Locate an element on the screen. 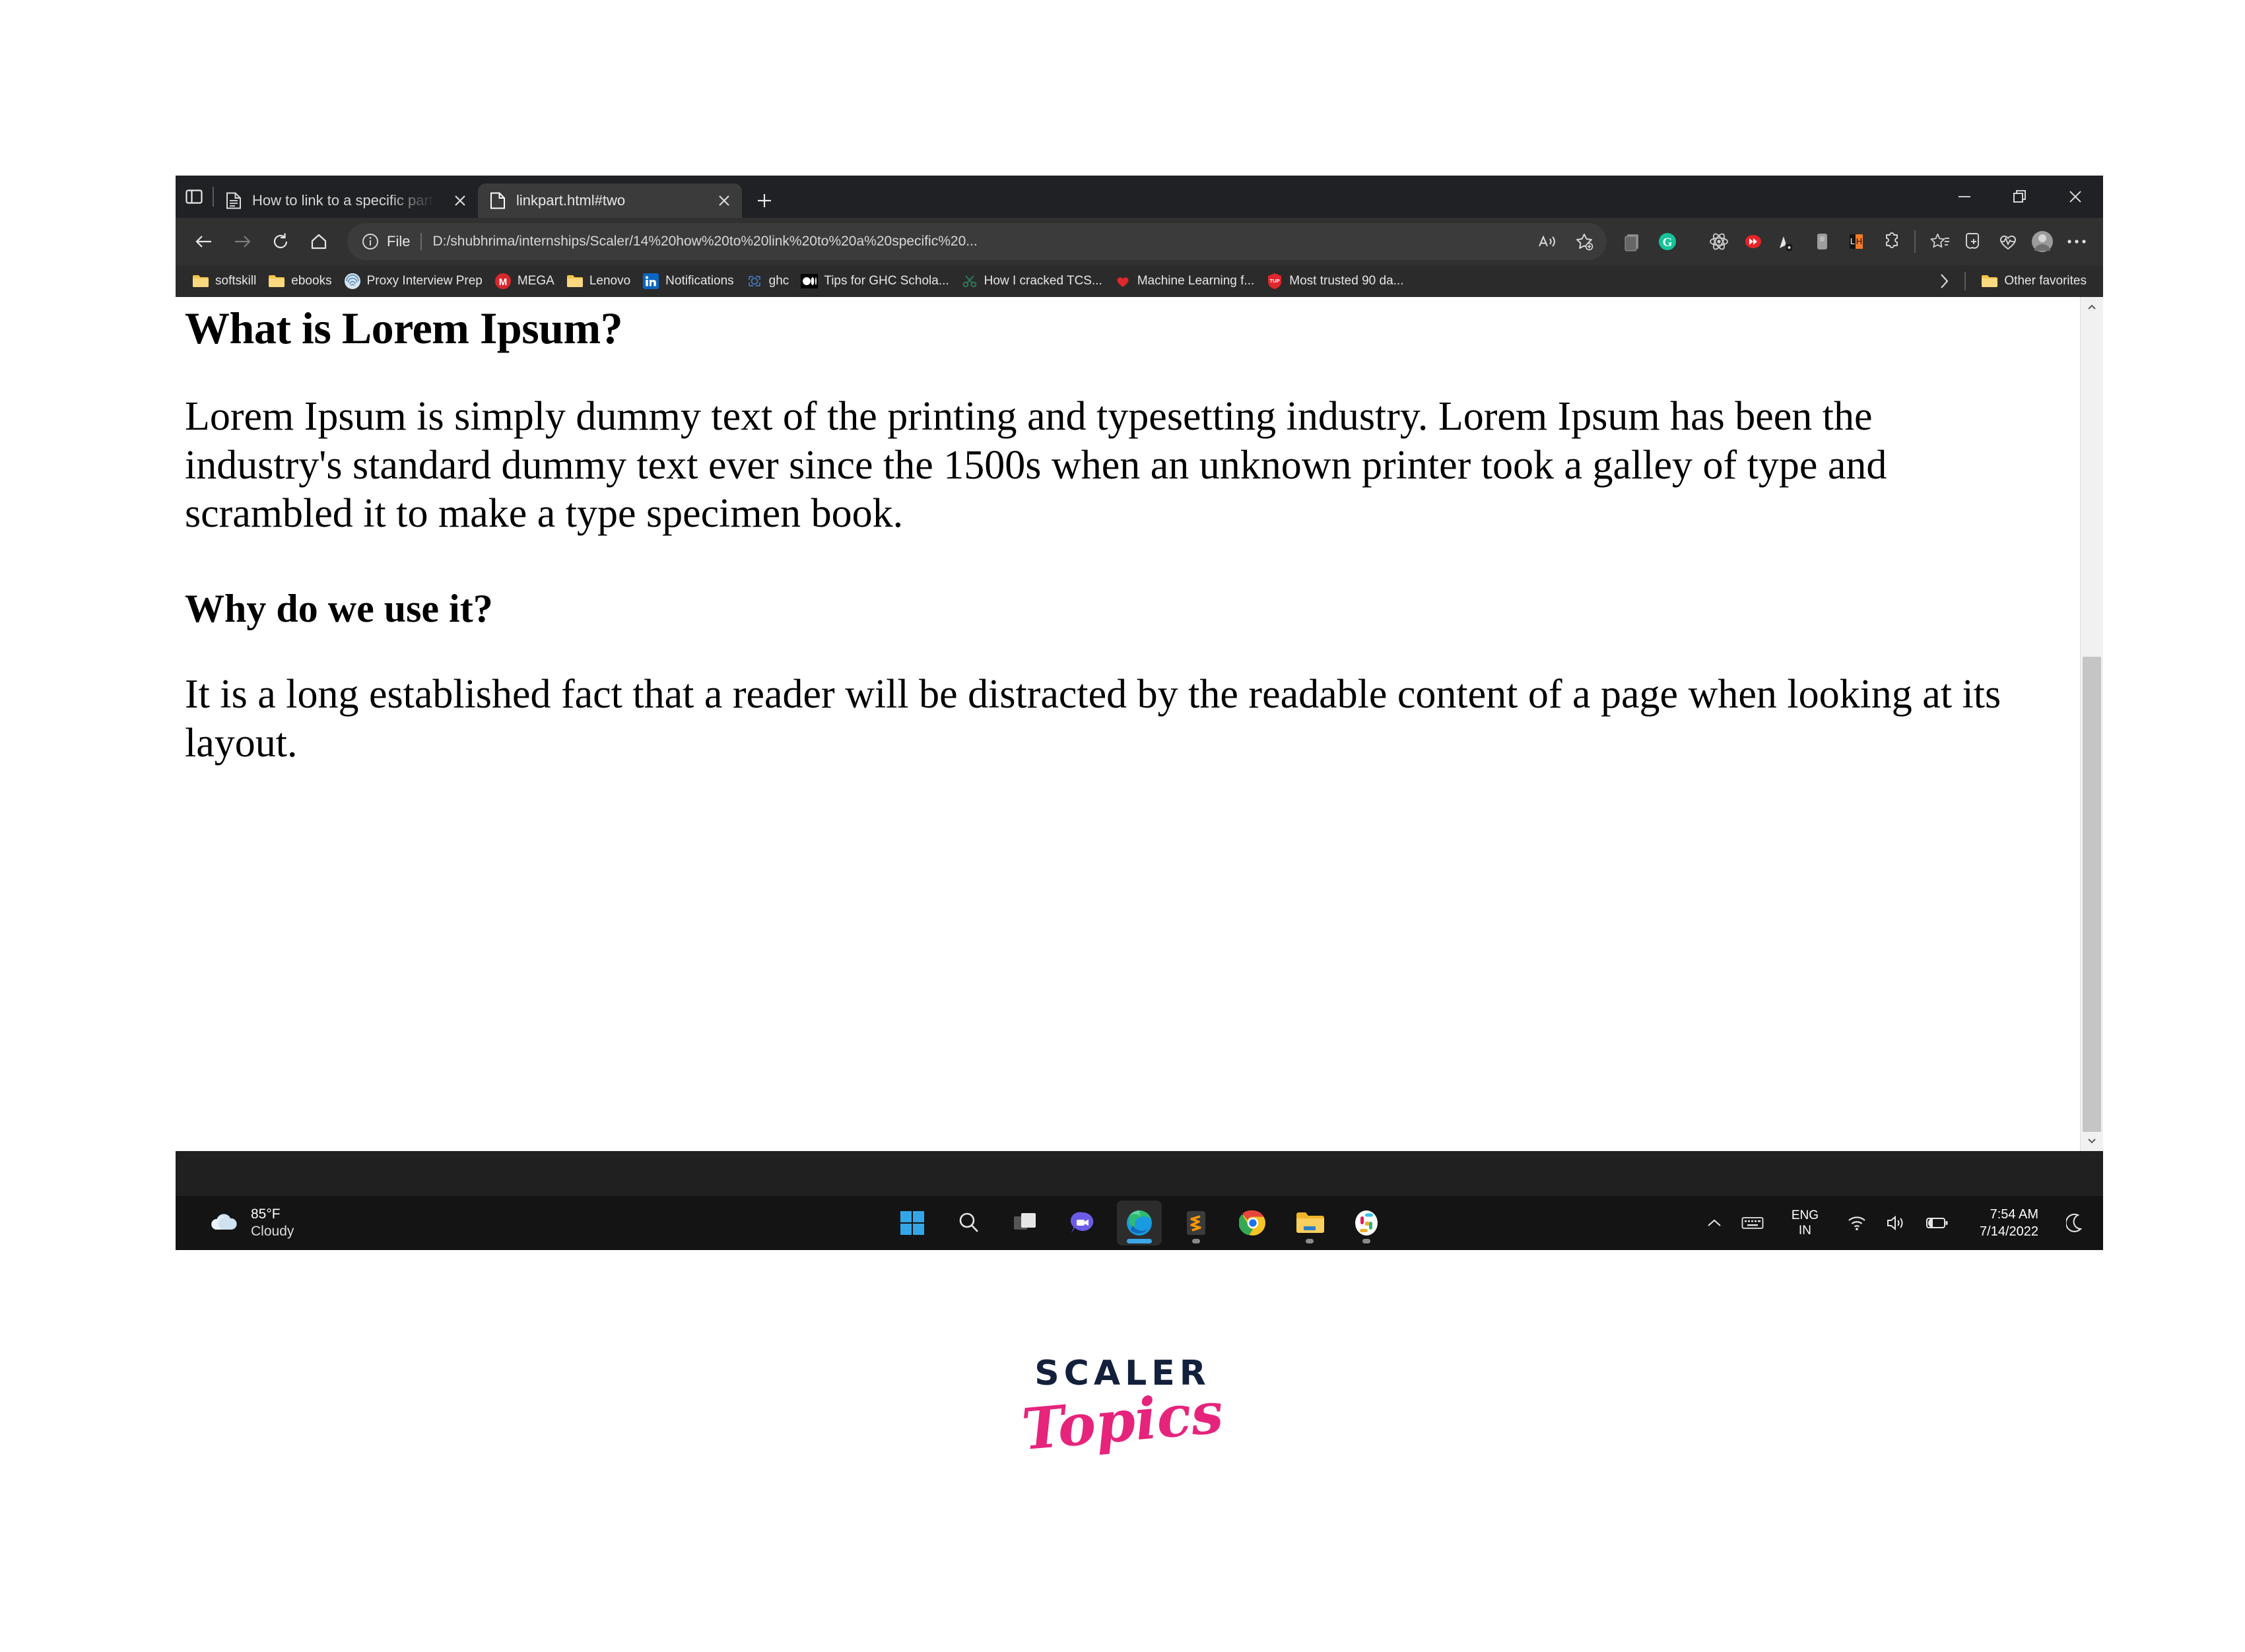  page-scrollbar is located at coordinates (2091, 724).